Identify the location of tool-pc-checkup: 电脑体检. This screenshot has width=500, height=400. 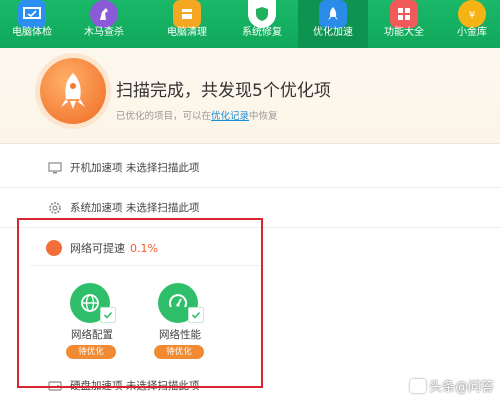
(32, 24).